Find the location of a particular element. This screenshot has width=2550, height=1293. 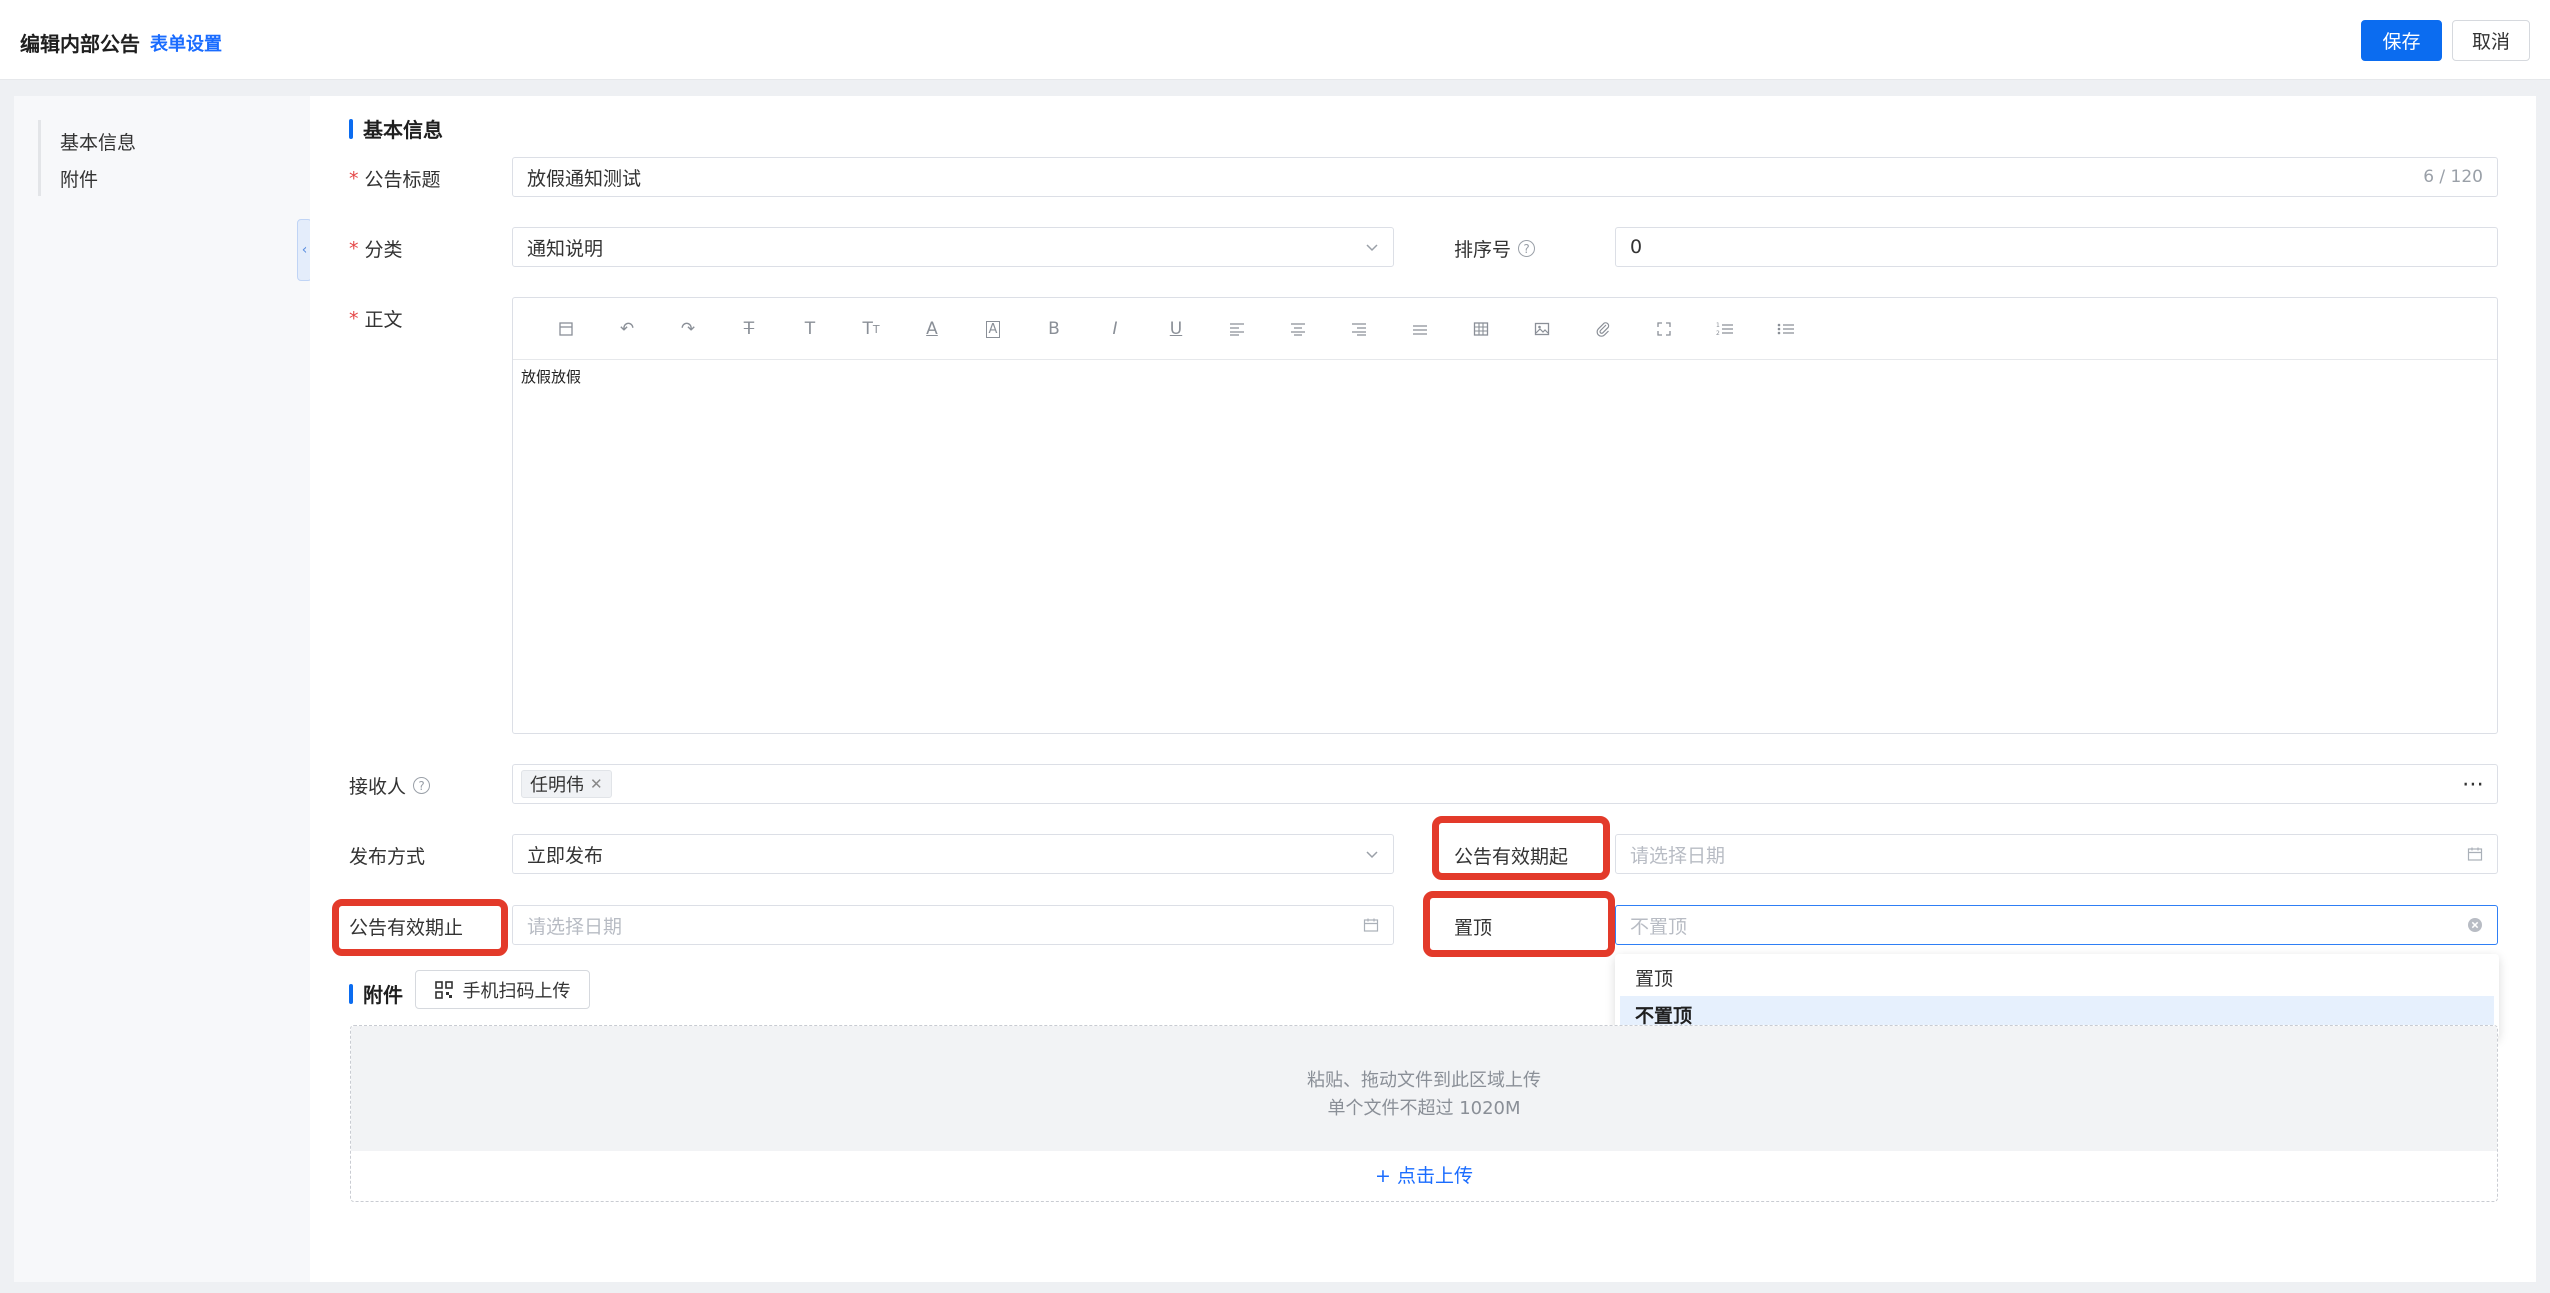

svg-text: 2 is located at coordinates (1718, 333).